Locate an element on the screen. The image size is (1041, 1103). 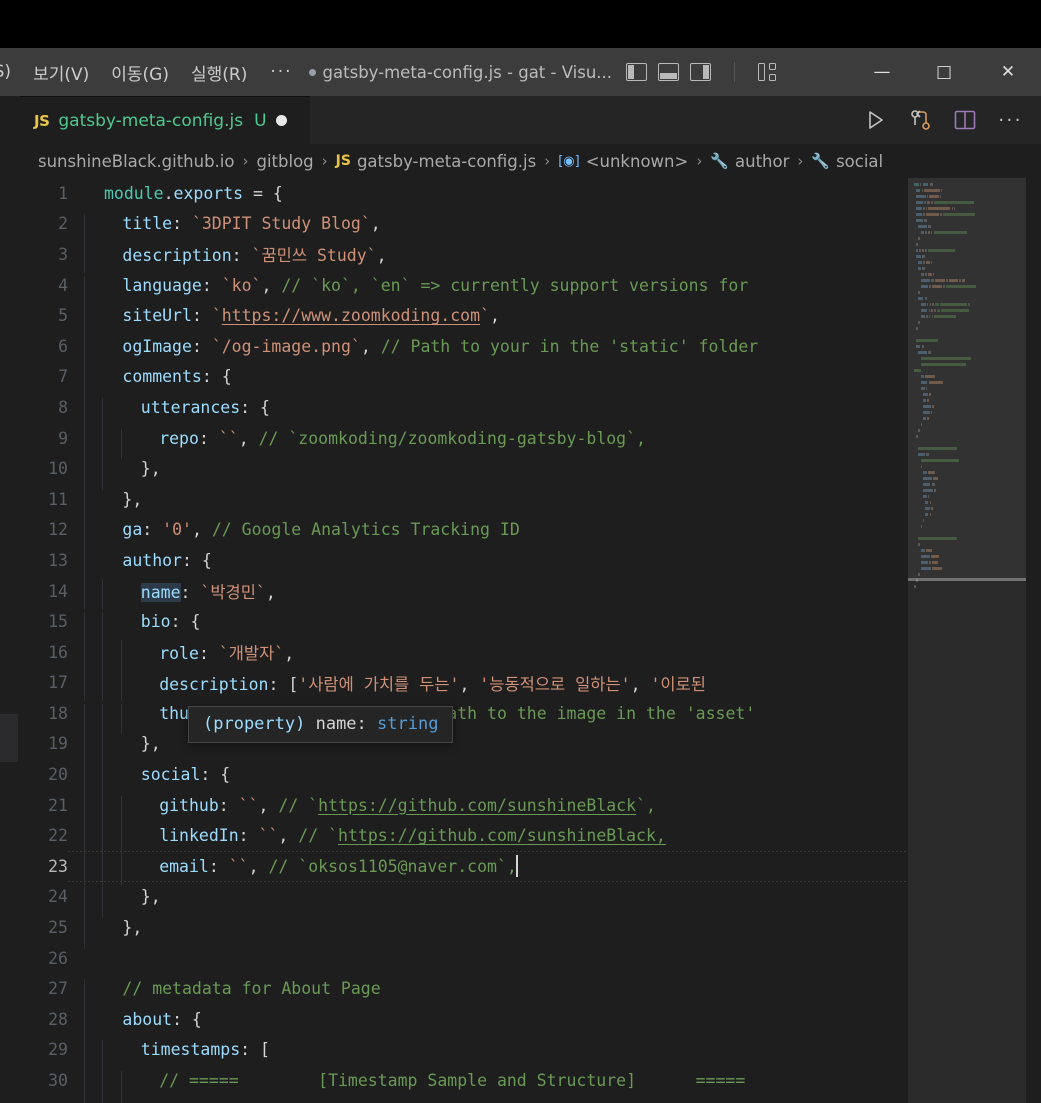
more-actions-icon: ··· is located at coordinates (1010, 120).